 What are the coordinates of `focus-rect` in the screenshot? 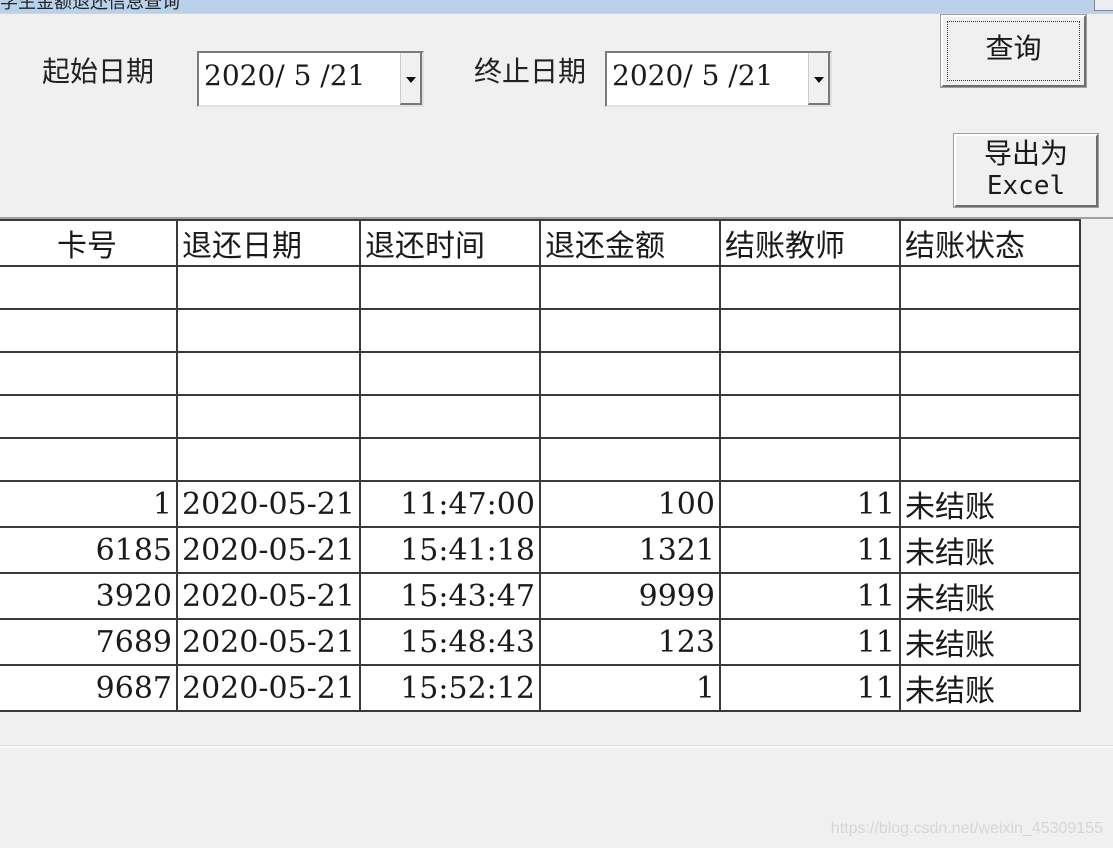 It's located at (1013, 51).